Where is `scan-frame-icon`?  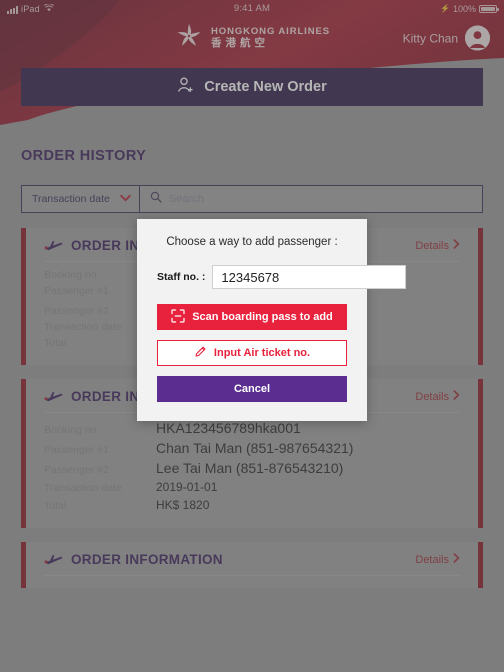
scan-frame-icon is located at coordinates (178, 317).